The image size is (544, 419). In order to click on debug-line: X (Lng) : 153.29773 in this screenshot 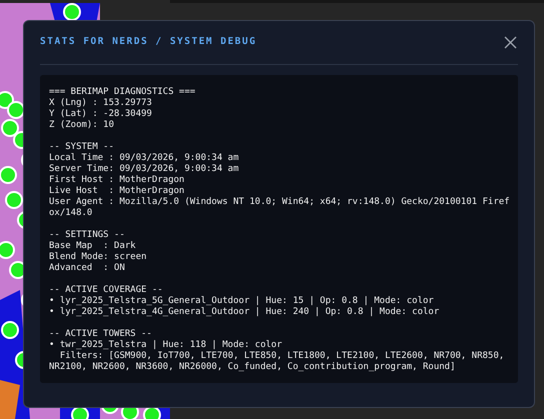, I will do `click(101, 103)`.